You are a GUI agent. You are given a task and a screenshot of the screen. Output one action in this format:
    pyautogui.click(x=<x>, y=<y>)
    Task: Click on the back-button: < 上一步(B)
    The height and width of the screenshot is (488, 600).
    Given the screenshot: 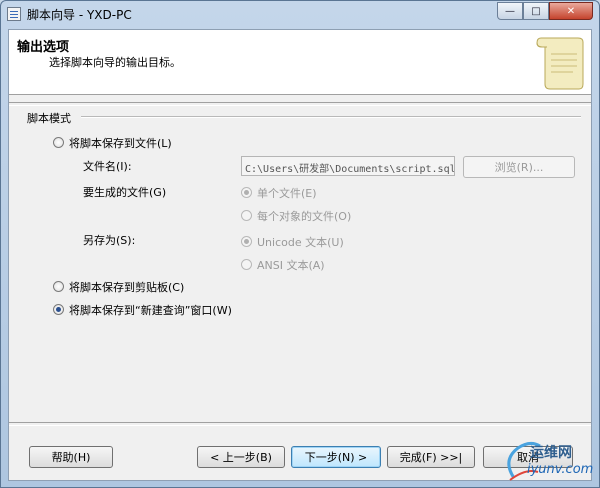 What is the action you would take?
    pyautogui.click(x=241, y=457)
    